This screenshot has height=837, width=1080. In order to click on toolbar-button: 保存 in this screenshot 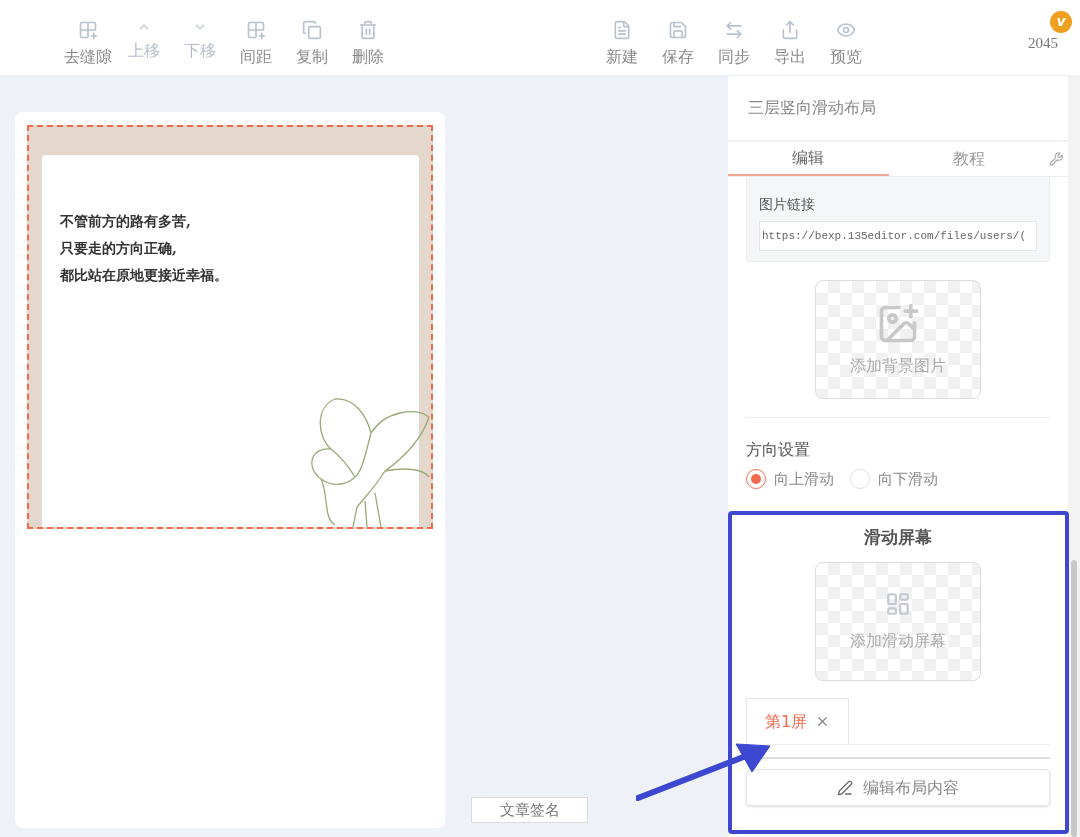, I will do `click(678, 41)`.